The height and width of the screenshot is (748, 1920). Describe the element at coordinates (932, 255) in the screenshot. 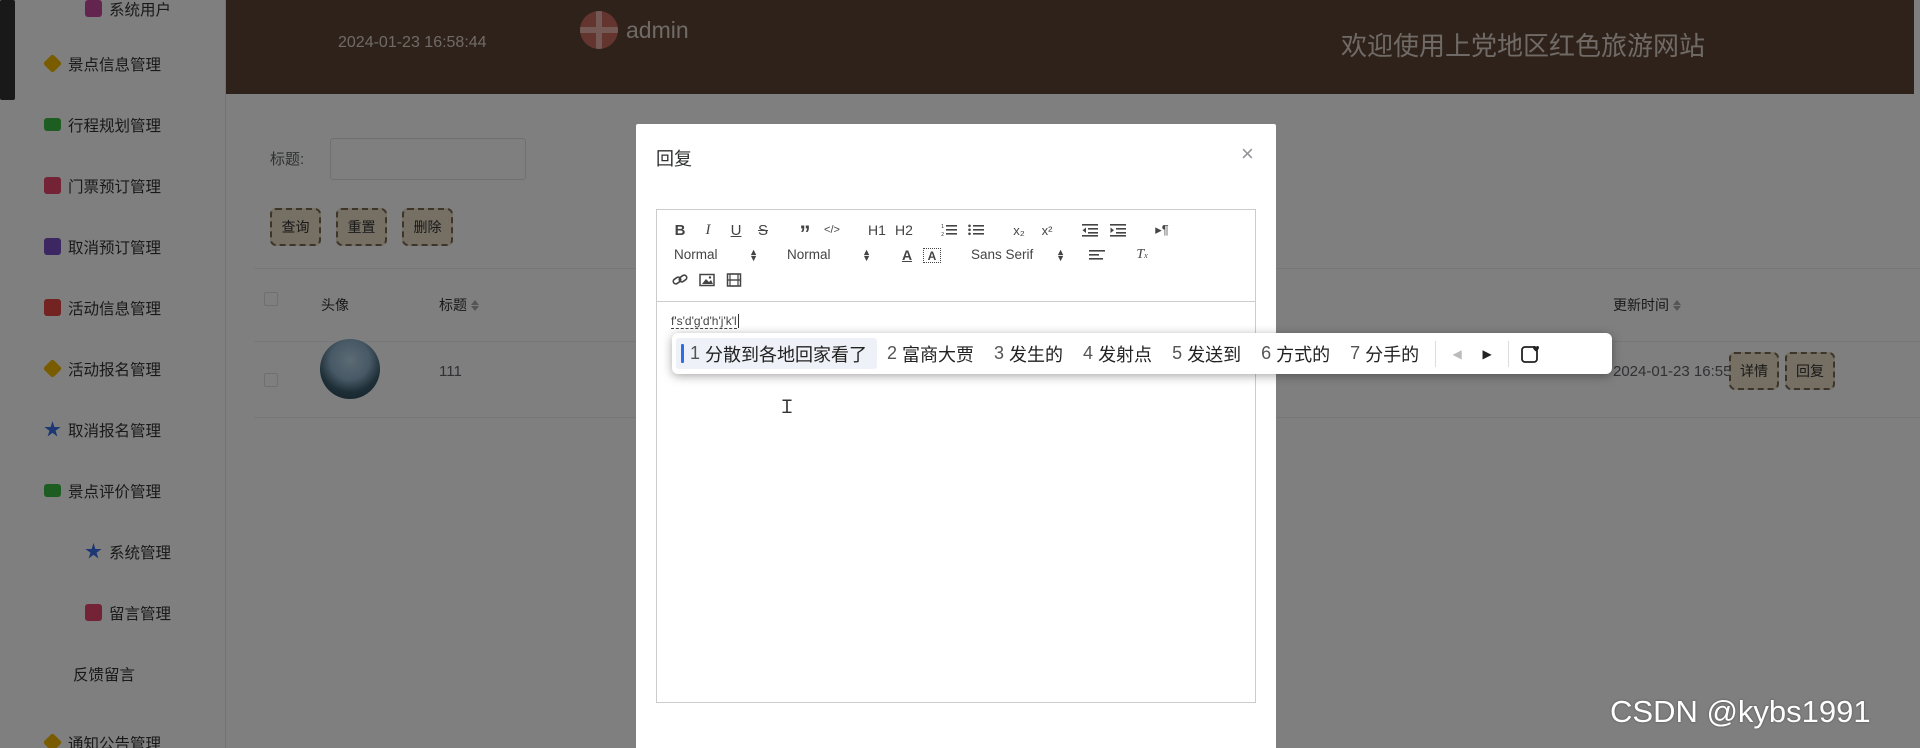

I see `background-color-icon: A` at that location.